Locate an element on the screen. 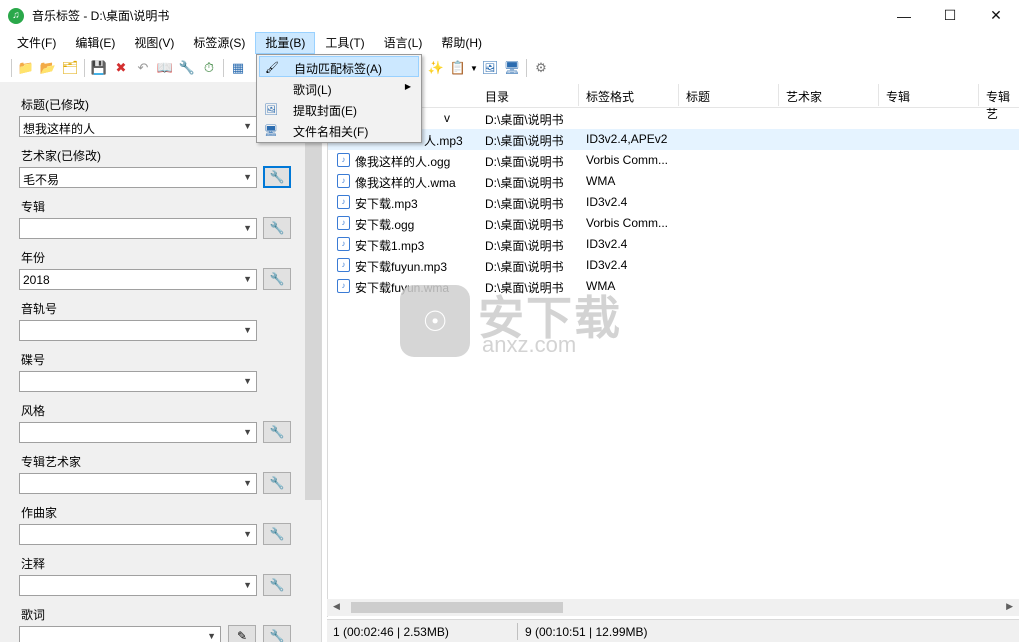 This screenshot has width=1019, height=642. column-tag-format: 标签格式 is located at coordinates (610, 96).